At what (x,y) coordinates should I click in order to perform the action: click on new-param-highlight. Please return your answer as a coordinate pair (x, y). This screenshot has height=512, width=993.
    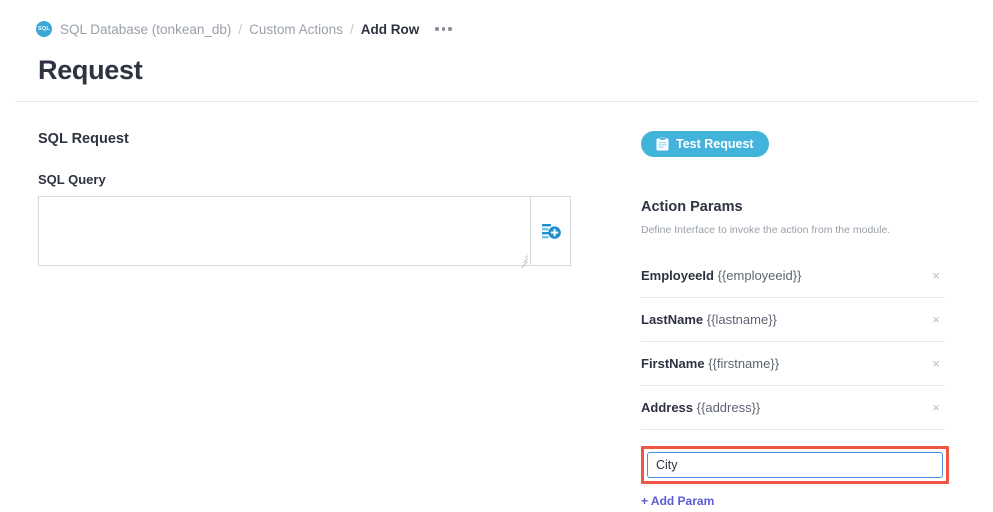
    Looking at the image, I should click on (795, 465).